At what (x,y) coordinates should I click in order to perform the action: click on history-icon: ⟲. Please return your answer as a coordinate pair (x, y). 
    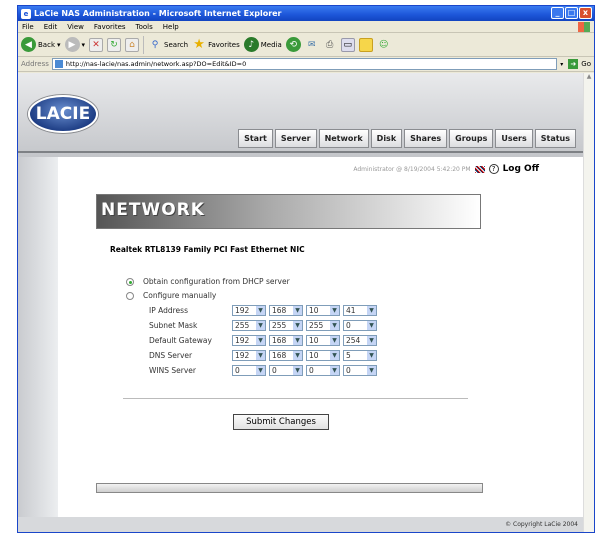
    Looking at the image, I should click on (293, 44).